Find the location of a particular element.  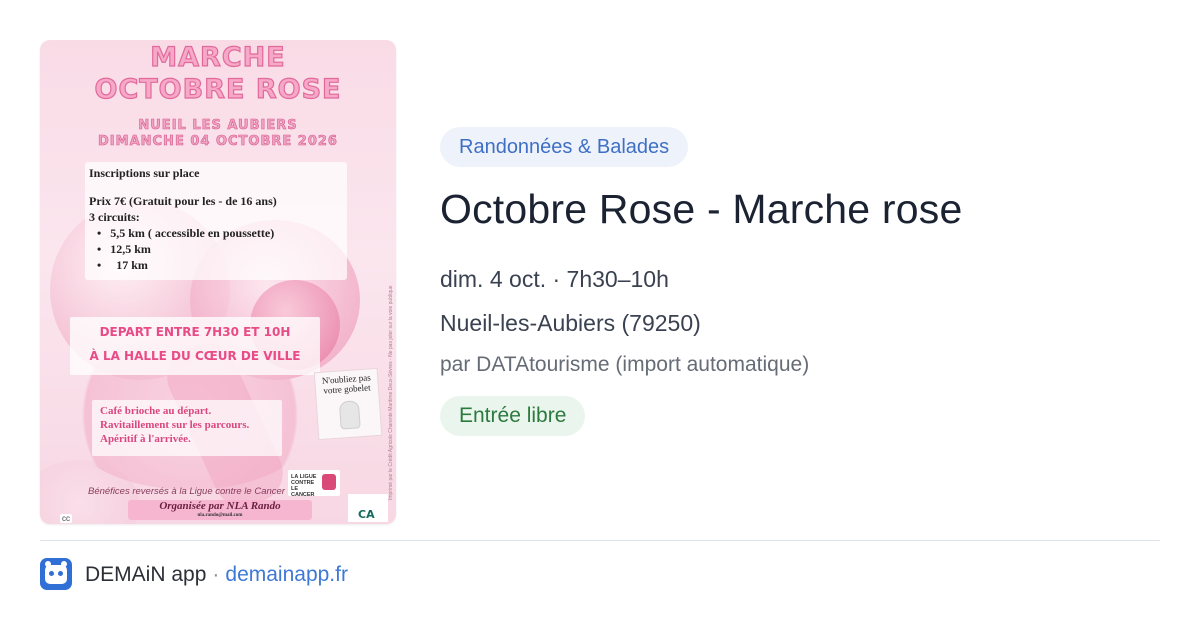

credit-agricole-logo: CA is located at coordinates (368, 508).